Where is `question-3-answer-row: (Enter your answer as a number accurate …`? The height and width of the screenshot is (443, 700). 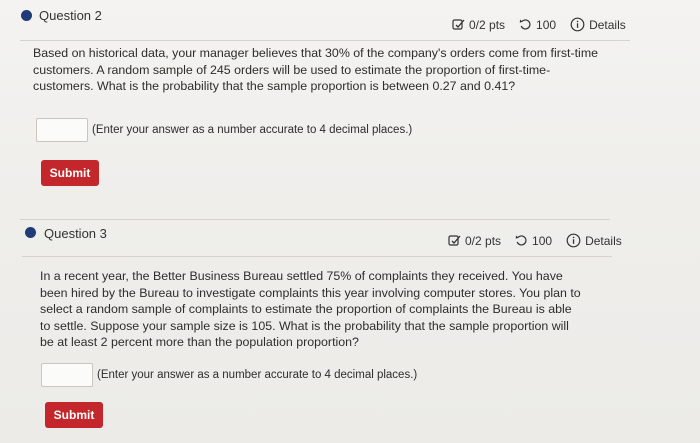
question-3-answer-row: (Enter your answer as a number accurate … is located at coordinates (229, 375).